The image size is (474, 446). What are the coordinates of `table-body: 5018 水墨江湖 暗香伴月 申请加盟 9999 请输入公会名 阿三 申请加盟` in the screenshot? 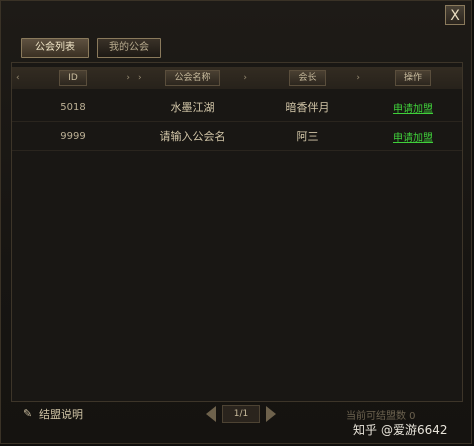 It's located at (237, 122).